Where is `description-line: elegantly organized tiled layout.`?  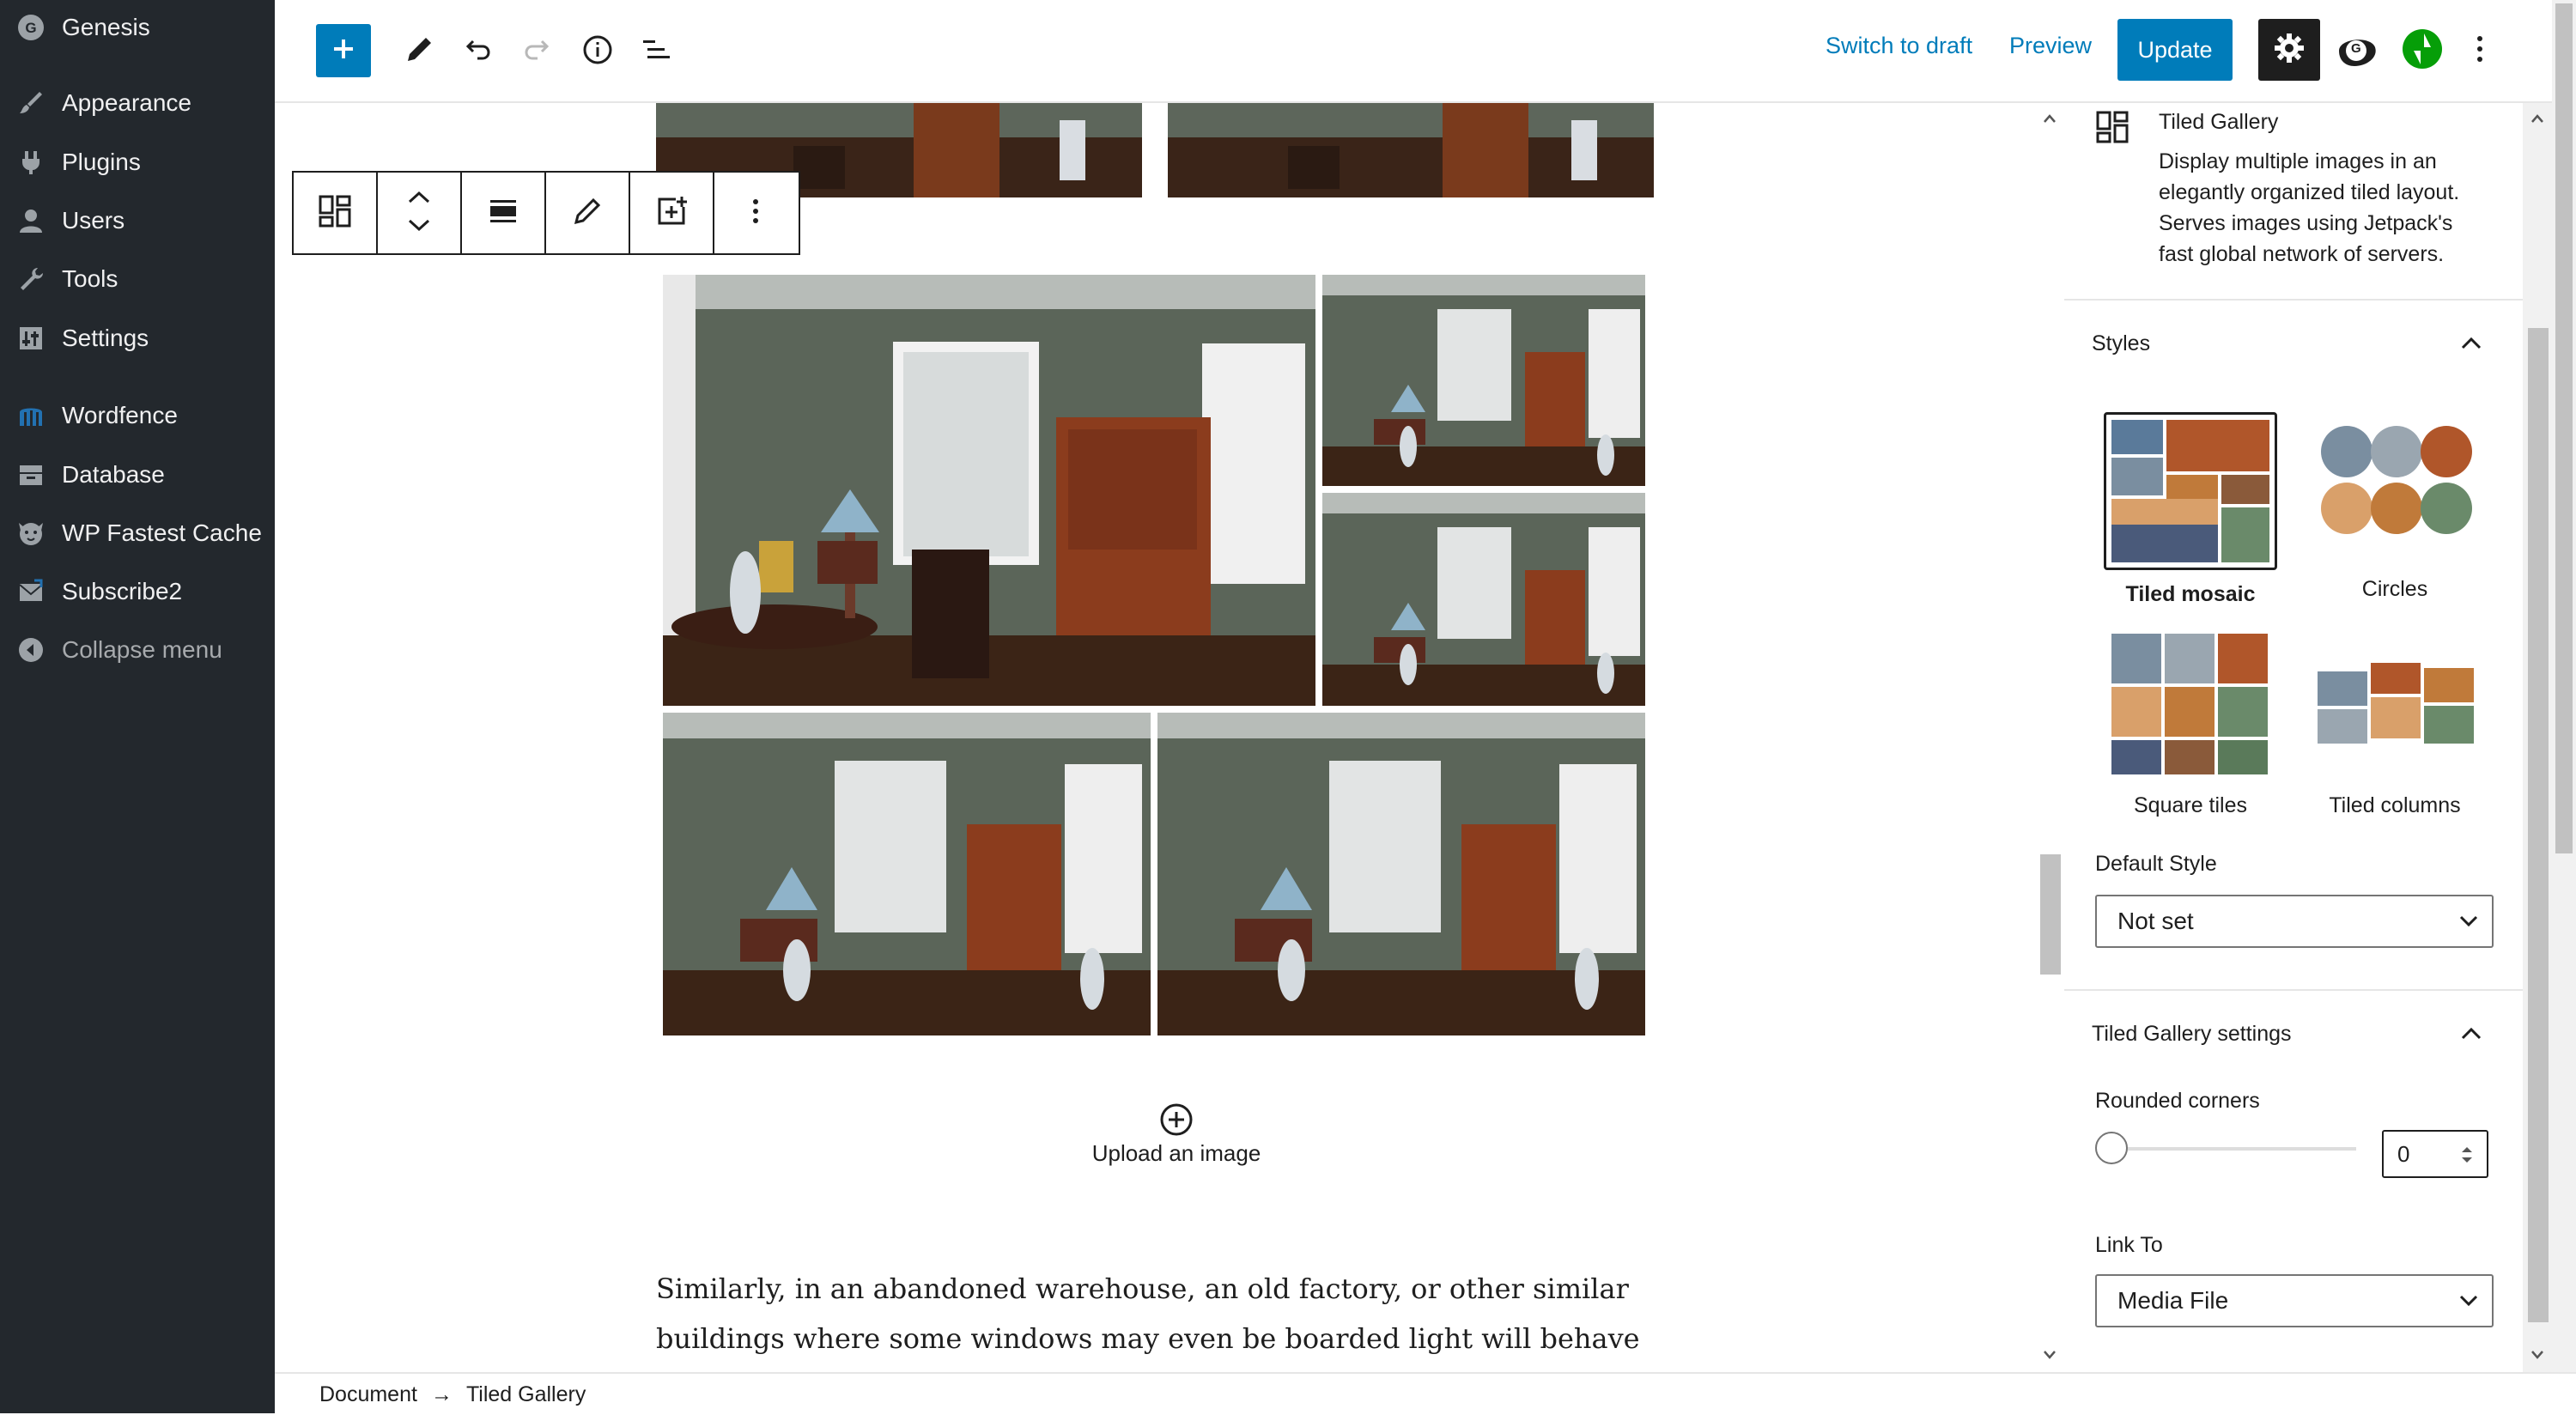 description-line: elegantly organized tiled layout. is located at coordinates (2309, 192).